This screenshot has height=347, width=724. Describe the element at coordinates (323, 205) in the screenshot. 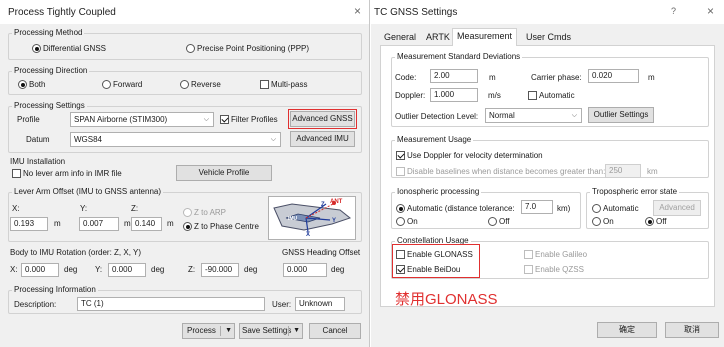

I see `diagram-z-label: Z` at that location.